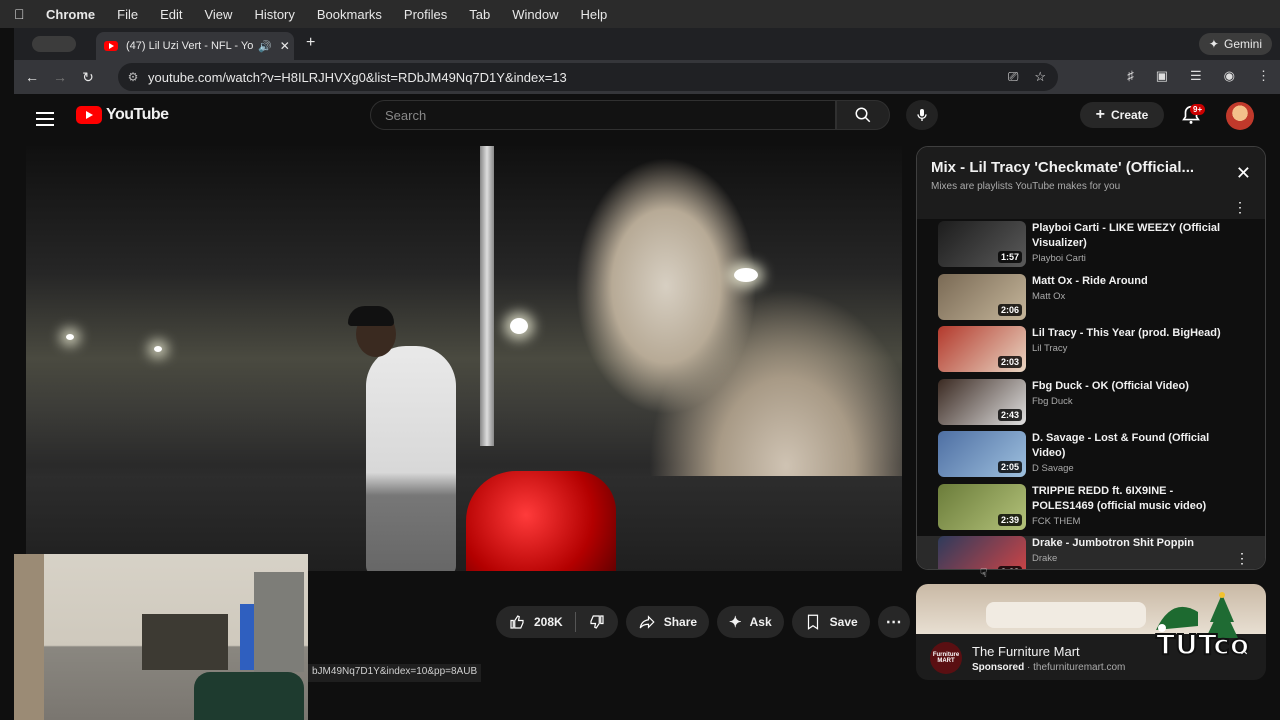 The image size is (1280, 720). Describe the element at coordinates (127, 14) in the screenshot. I see `menu-file: File` at that location.